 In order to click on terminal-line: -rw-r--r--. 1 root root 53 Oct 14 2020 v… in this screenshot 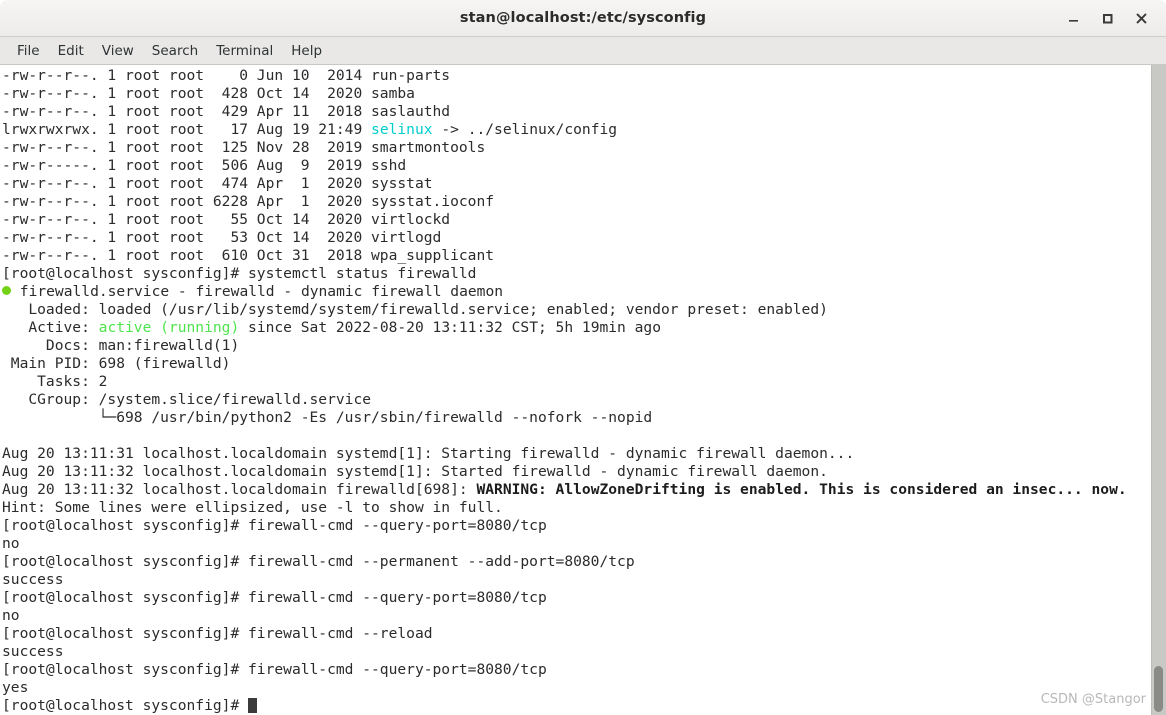, I will do `click(576, 238)`.